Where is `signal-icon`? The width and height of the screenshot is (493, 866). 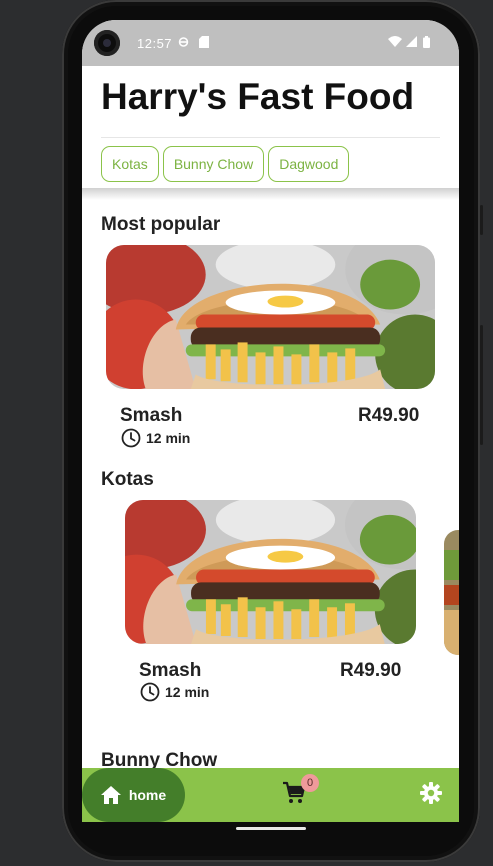 signal-icon is located at coordinates (411, 43).